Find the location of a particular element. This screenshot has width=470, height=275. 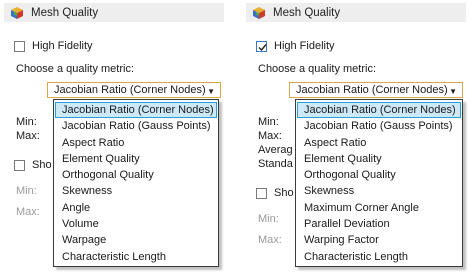

option-maximum-corner-angle: Maximum Corner Angle is located at coordinates (379, 208).